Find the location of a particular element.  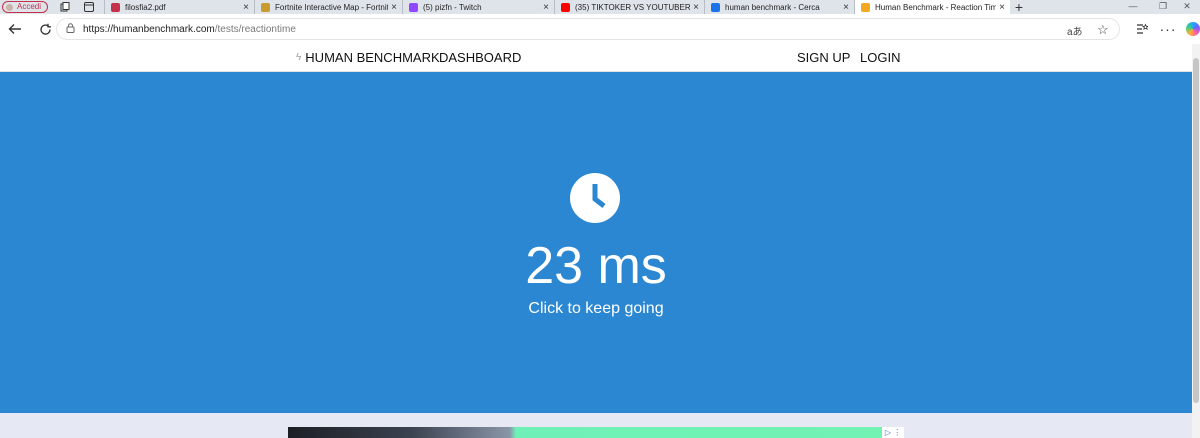

fortnite-map-icon is located at coordinates (266, 7).